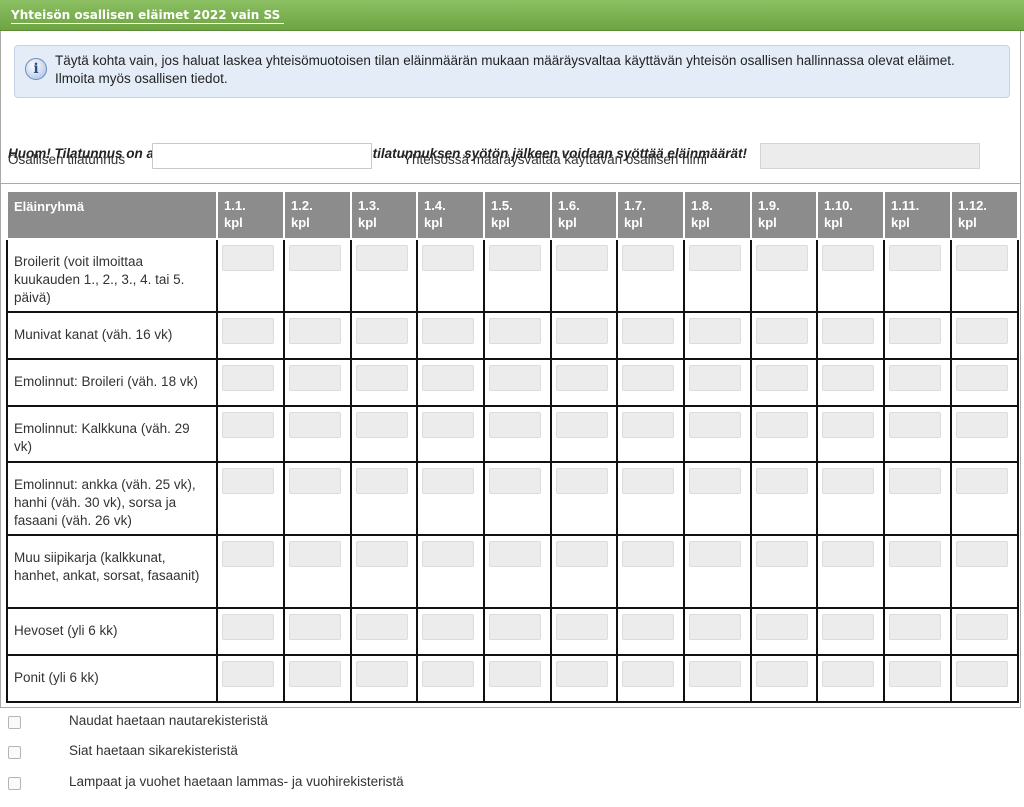 Image resolution: width=1024 pixels, height=807 pixels. I want to click on column-header-month: 1.2. kpl, so click(317, 215).